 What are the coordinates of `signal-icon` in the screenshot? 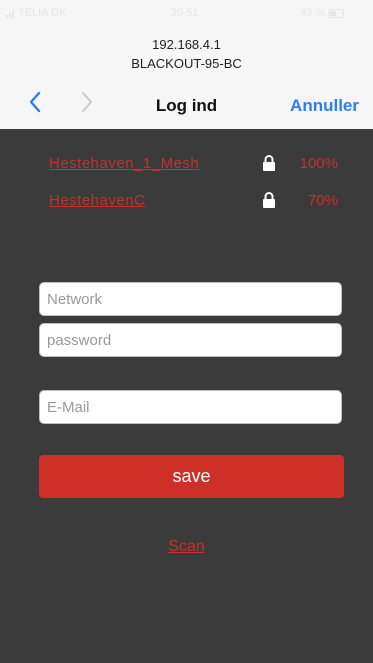 It's located at (10, 15).